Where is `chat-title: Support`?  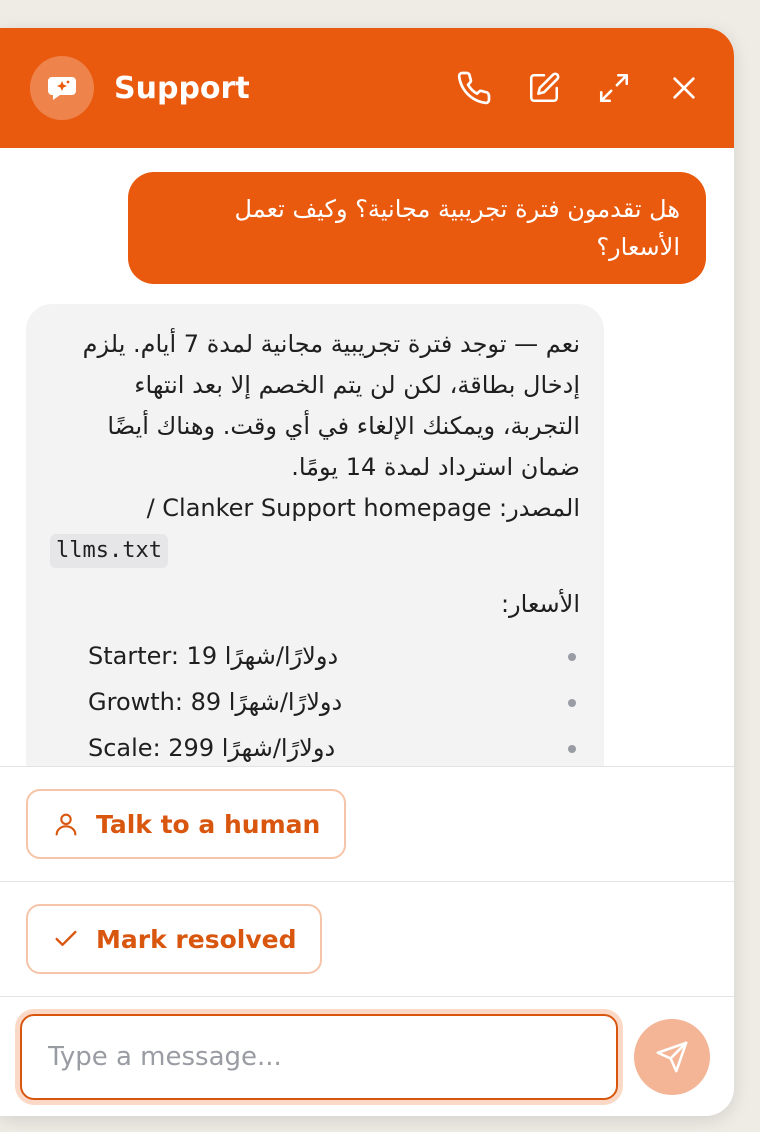 chat-title: Support is located at coordinates (182, 88).